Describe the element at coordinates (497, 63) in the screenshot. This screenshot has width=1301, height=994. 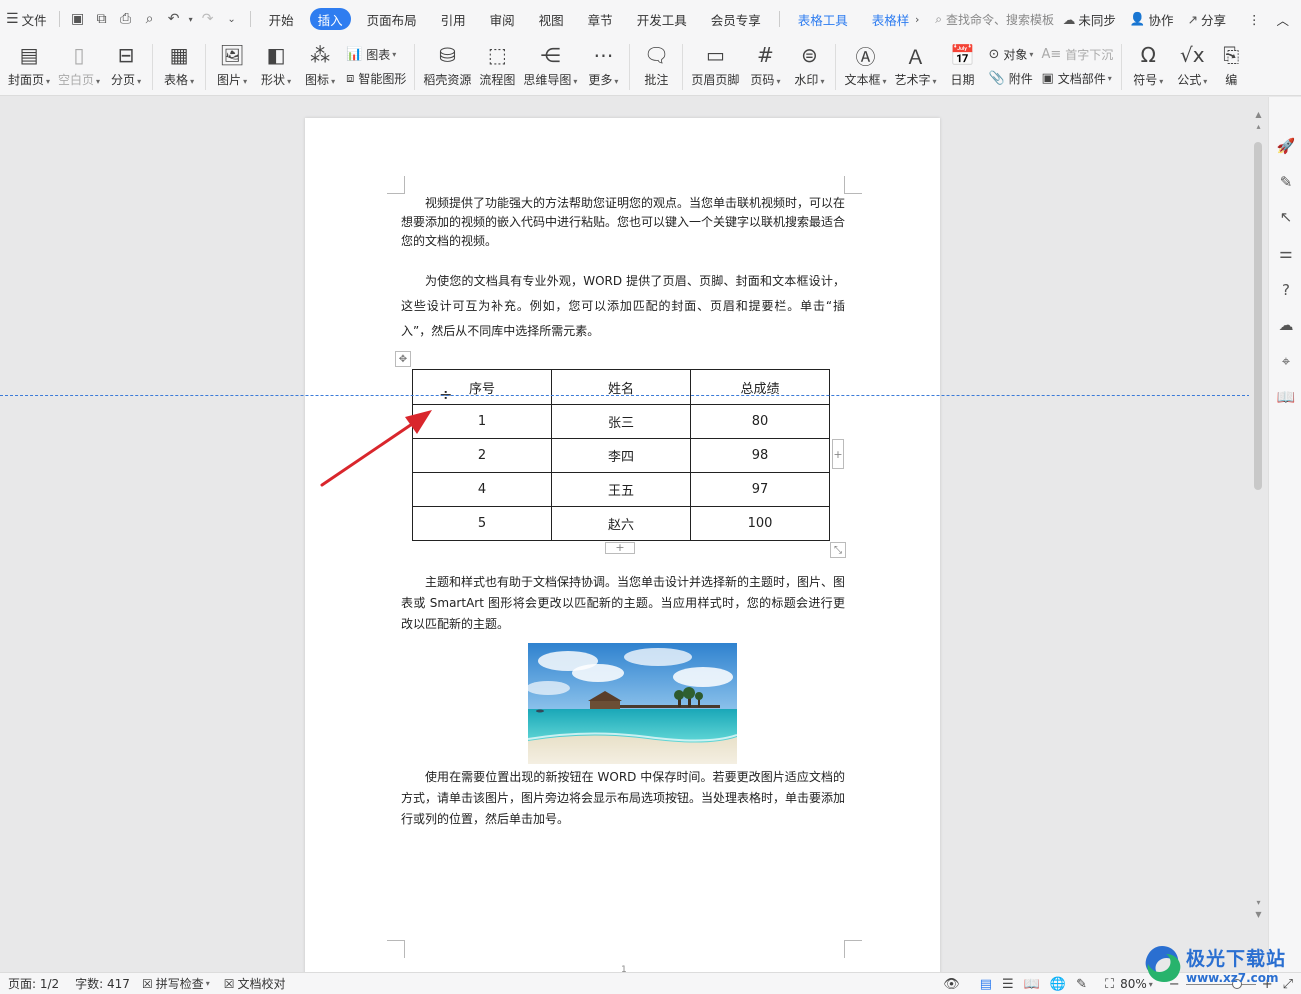
I see `flowchart-button: ⬚ 流程图` at that location.